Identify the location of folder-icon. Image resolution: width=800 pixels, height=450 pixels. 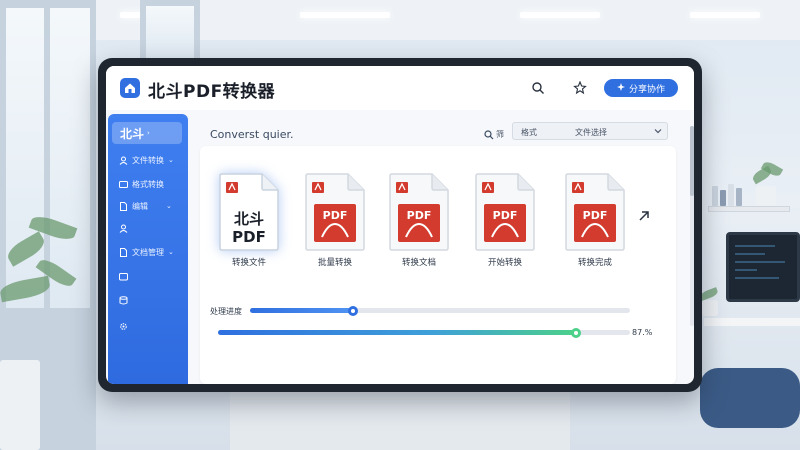
(123, 276).